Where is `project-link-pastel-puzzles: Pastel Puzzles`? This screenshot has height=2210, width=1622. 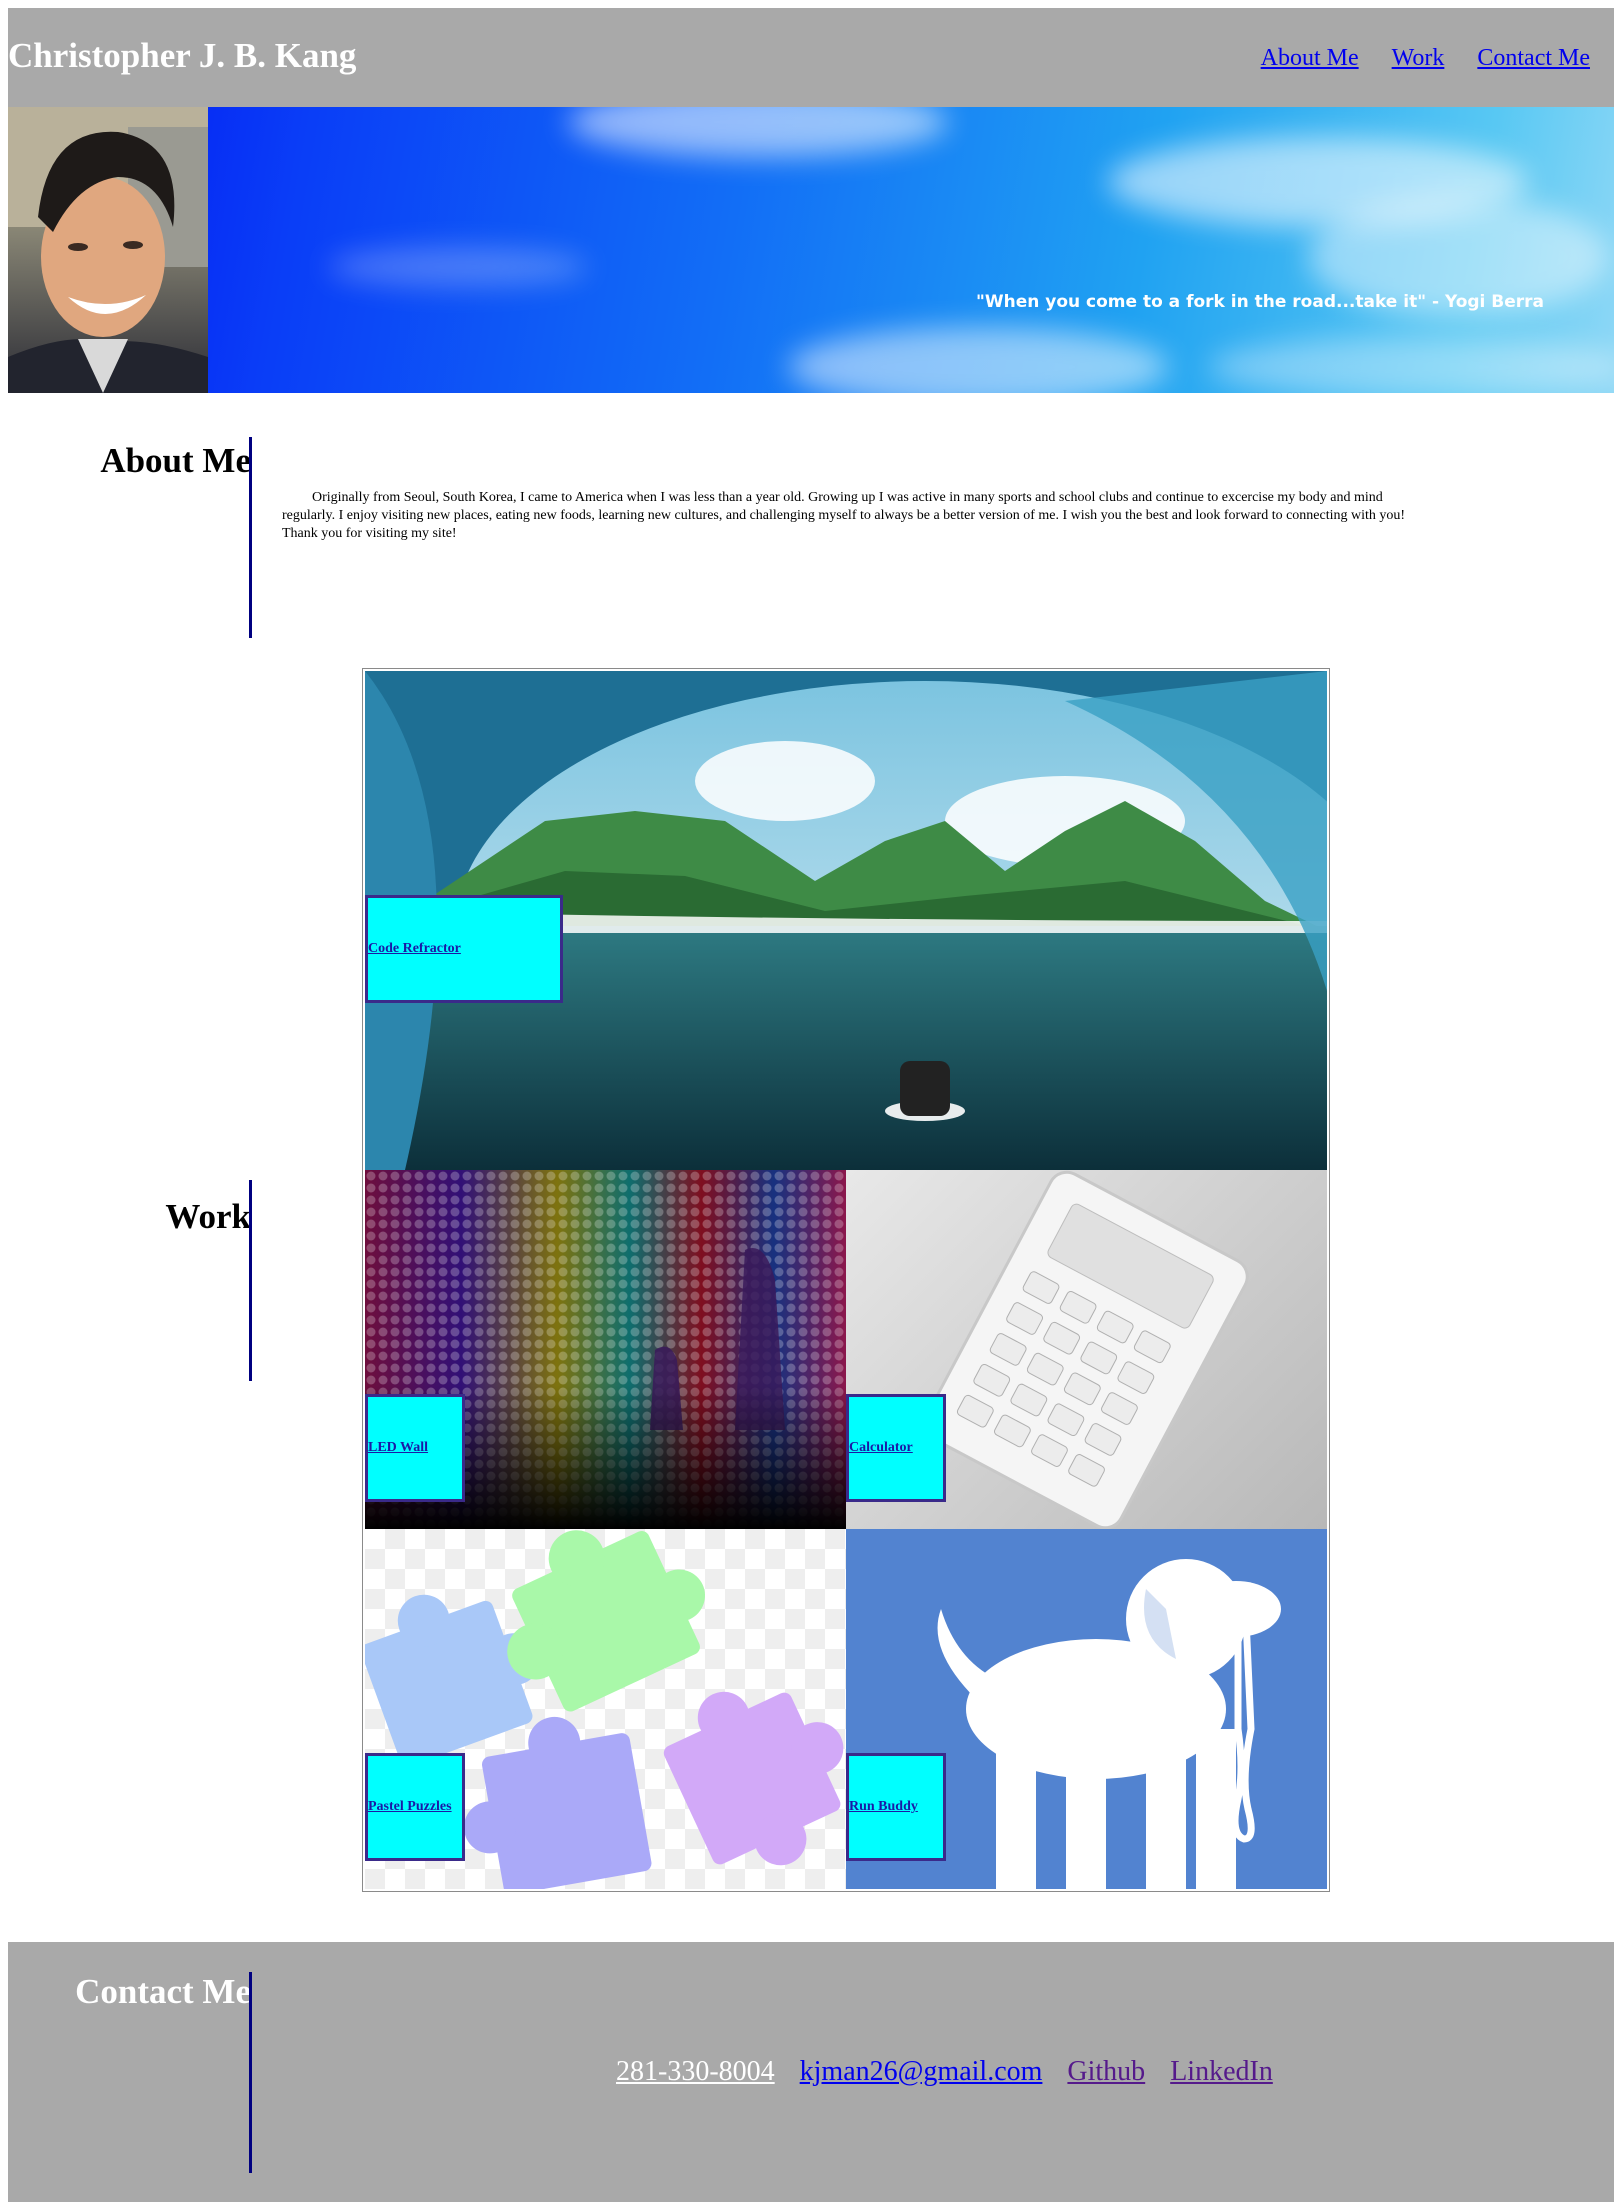
project-link-pastel-puzzles: Pastel Puzzles is located at coordinates (410, 1807).